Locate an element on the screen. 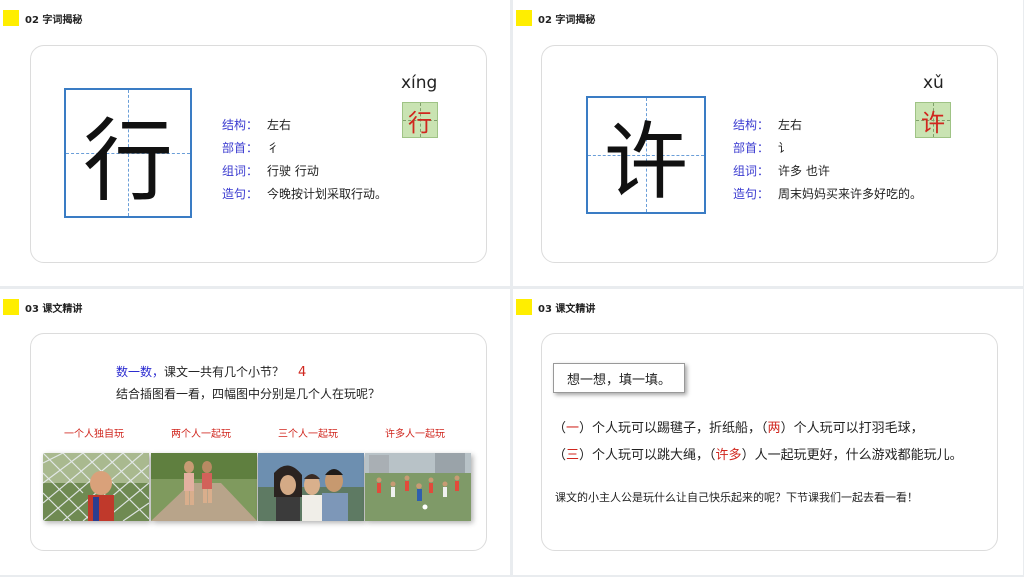  answer-one: 一 is located at coordinates (573, 428).